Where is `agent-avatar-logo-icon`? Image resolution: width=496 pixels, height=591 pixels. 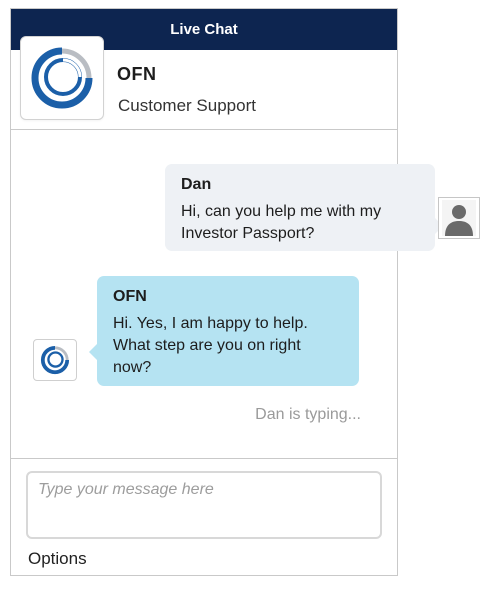 agent-avatar-logo-icon is located at coordinates (55, 360).